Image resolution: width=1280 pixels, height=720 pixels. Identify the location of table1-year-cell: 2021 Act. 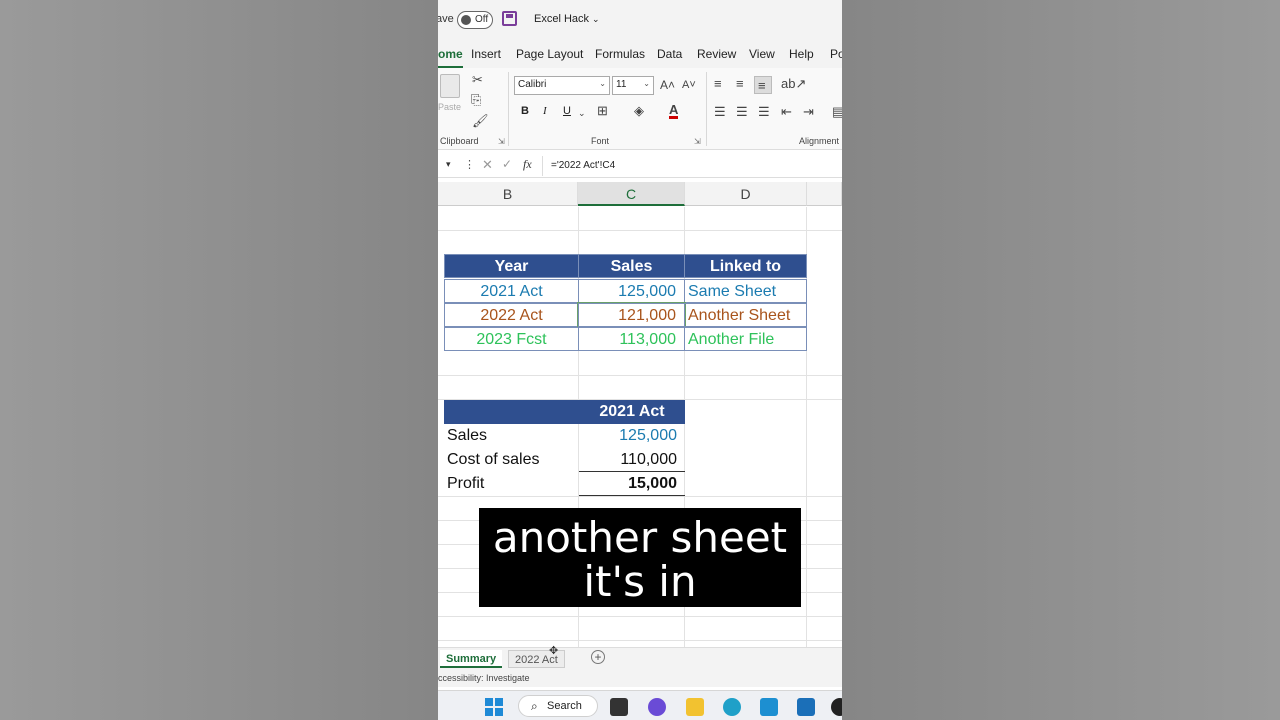
(511, 291).